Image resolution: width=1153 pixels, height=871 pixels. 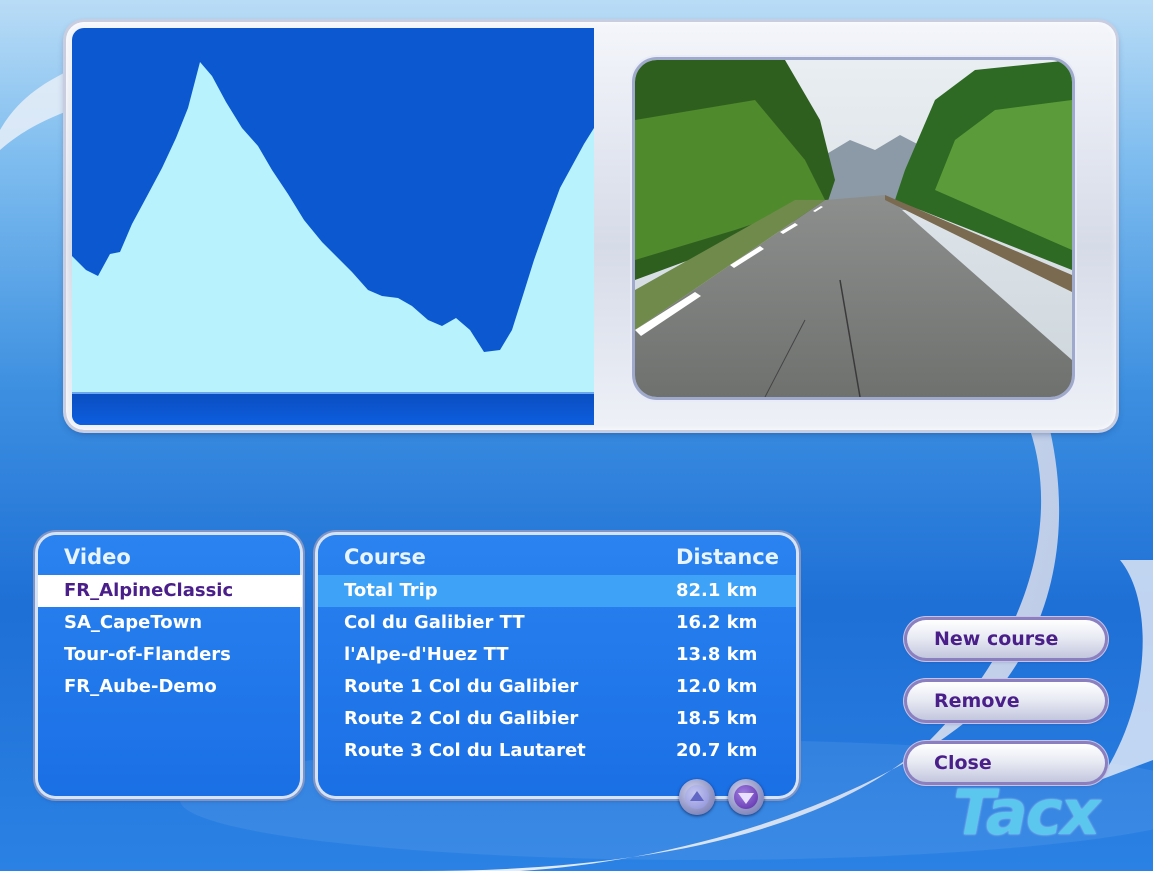 I want to click on course-distance: 20.7 km, so click(x=717, y=750).